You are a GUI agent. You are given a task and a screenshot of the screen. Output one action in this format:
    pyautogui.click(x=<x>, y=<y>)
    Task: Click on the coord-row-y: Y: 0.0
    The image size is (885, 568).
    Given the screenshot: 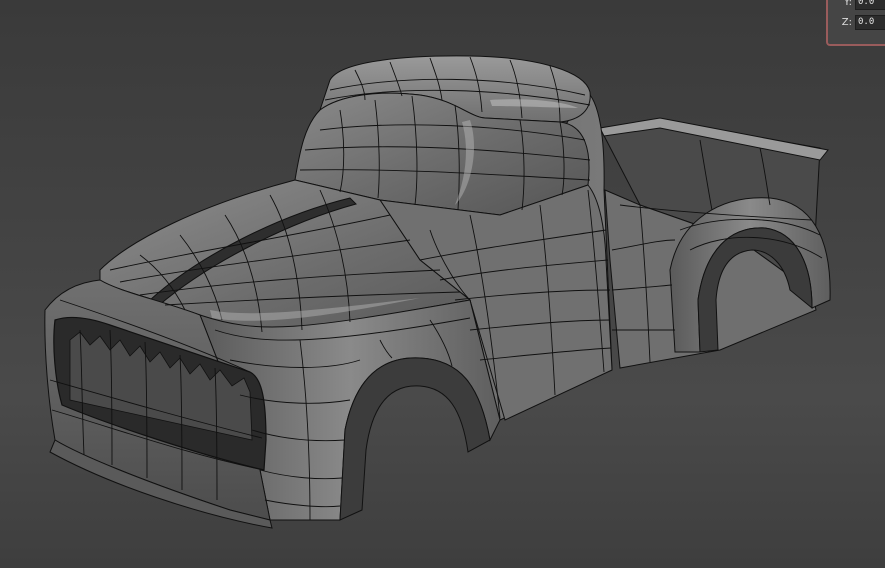 What is the action you would take?
    pyautogui.click(x=861, y=5)
    